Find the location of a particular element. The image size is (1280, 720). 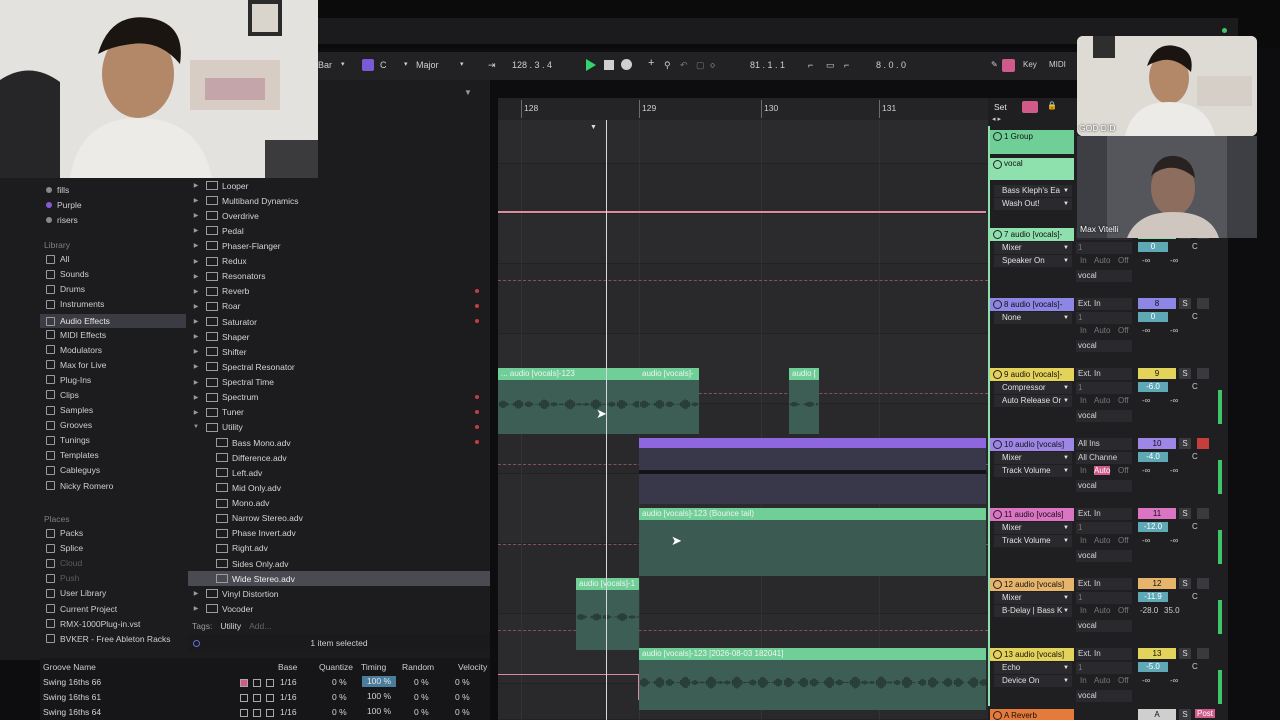

track-activator: 10 is located at coordinates (1157, 443).